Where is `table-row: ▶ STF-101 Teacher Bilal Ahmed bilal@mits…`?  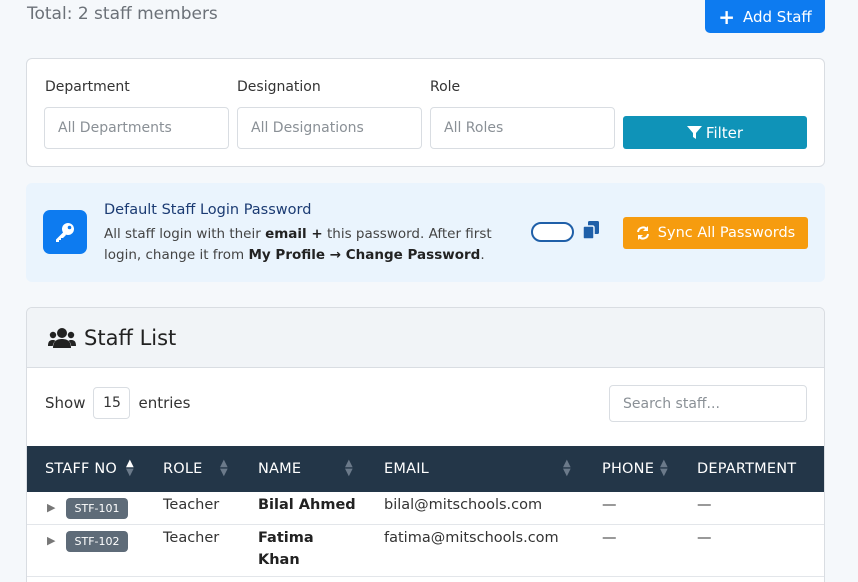
table-row: ▶ STF-101 Teacher Bilal Ahmed bilal@mits… is located at coordinates (425, 508).